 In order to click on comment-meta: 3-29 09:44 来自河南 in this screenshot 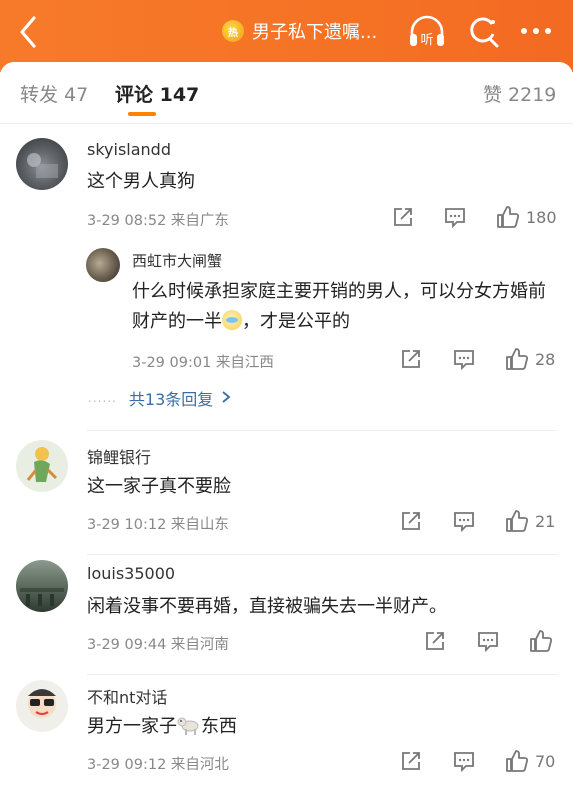, I will do `click(158, 645)`.